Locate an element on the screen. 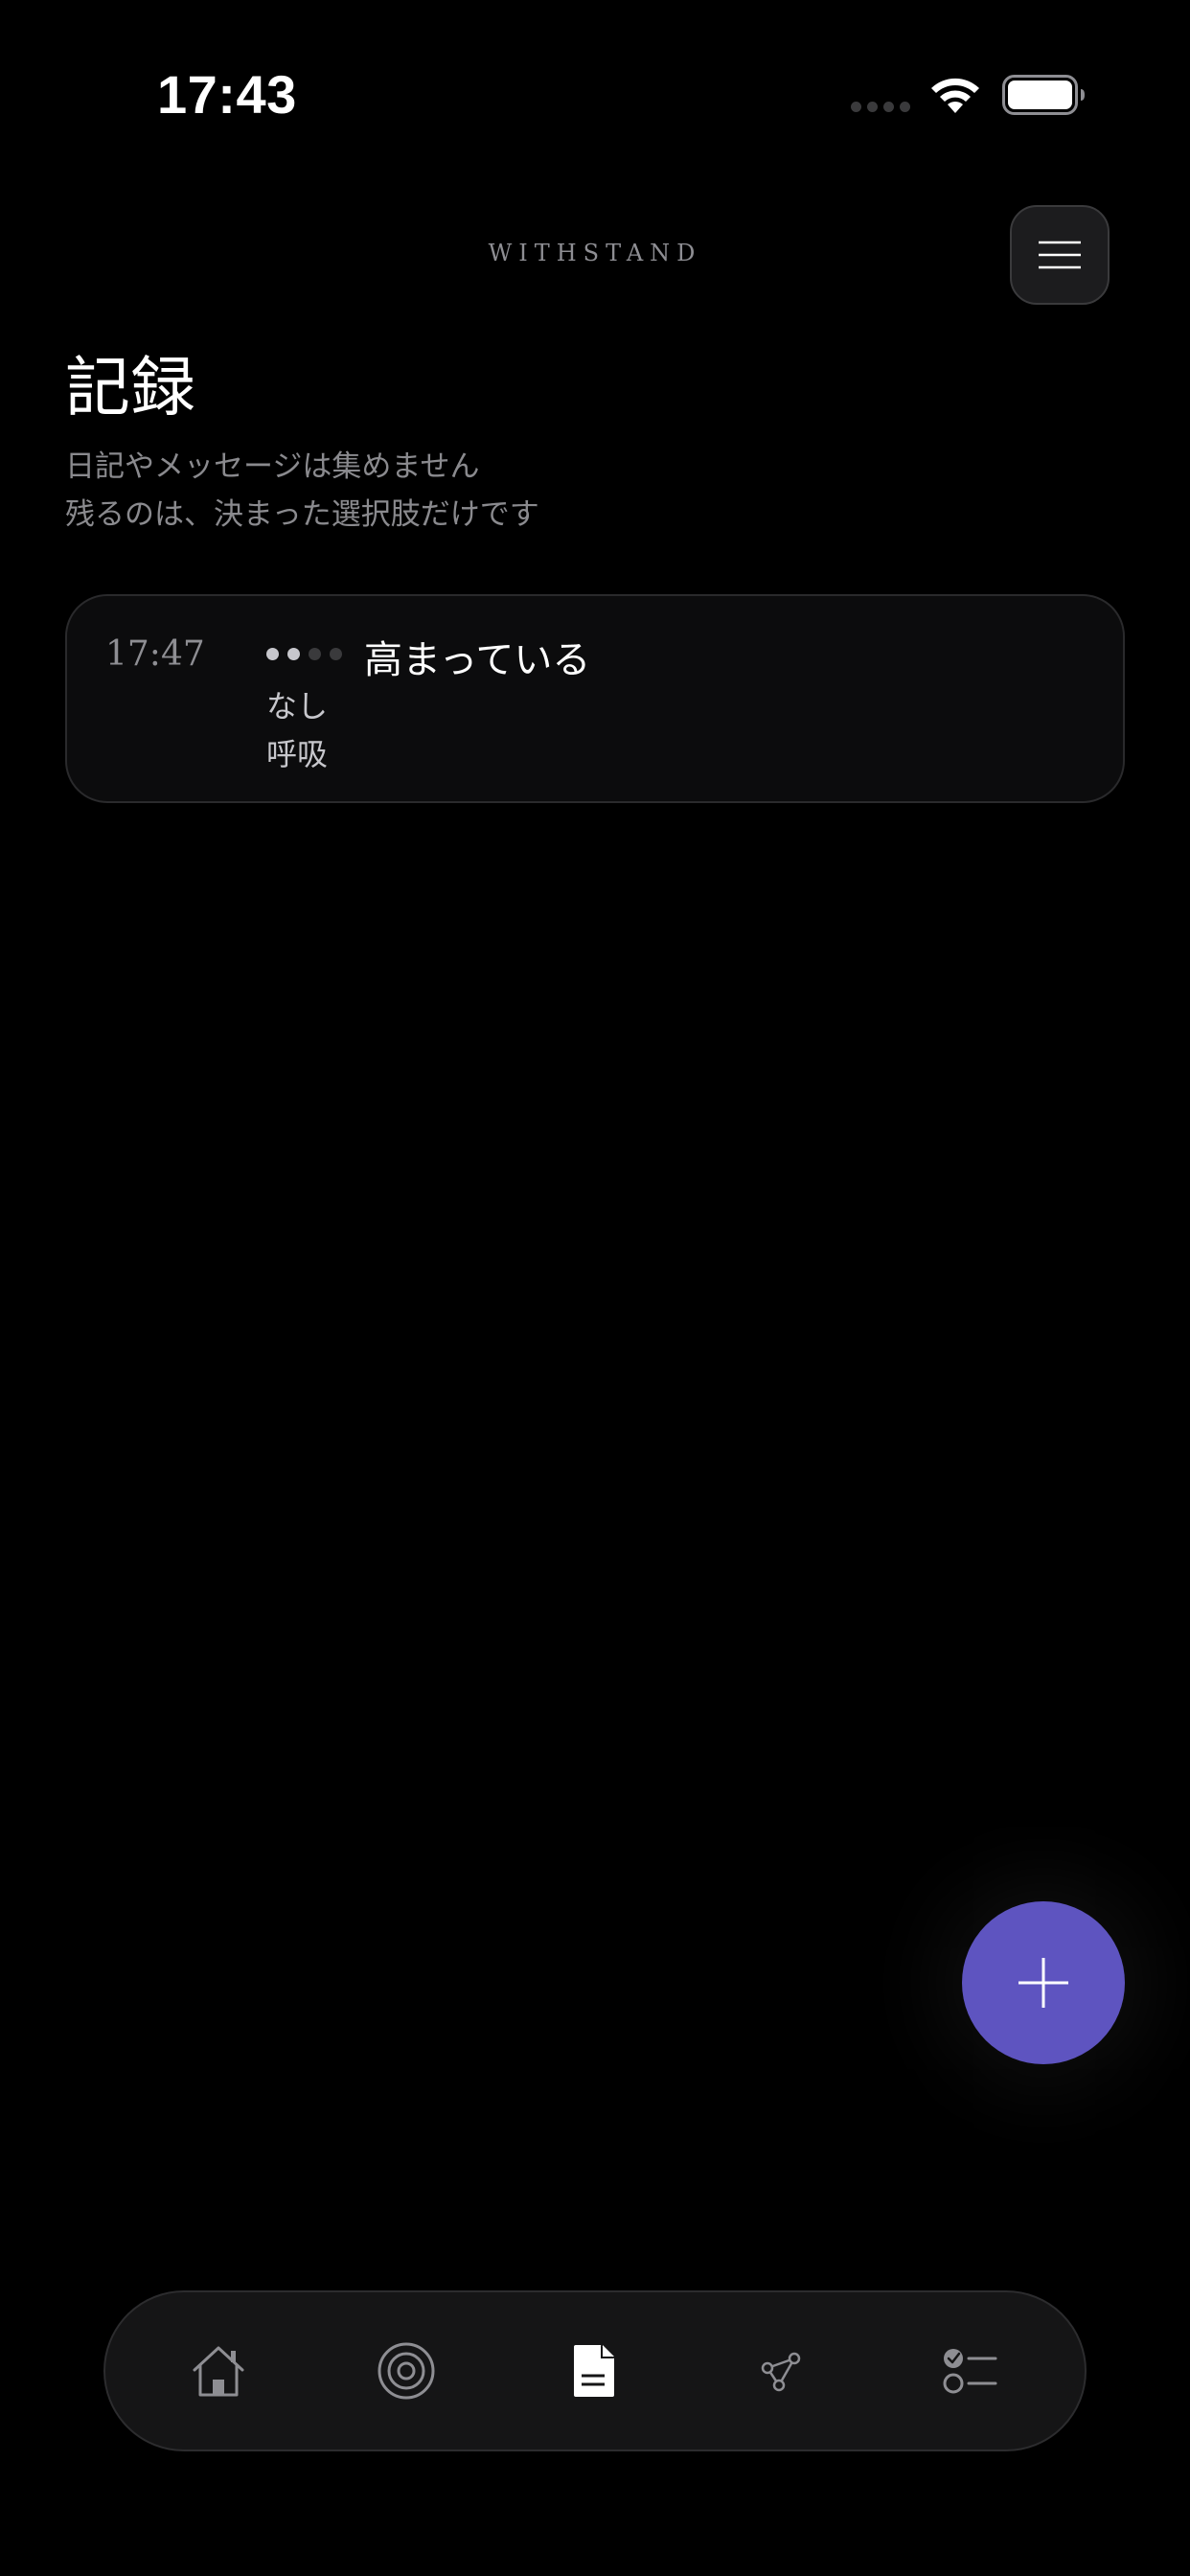 This screenshot has width=1190, height=2576. tab-home is located at coordinates (218, 2371).